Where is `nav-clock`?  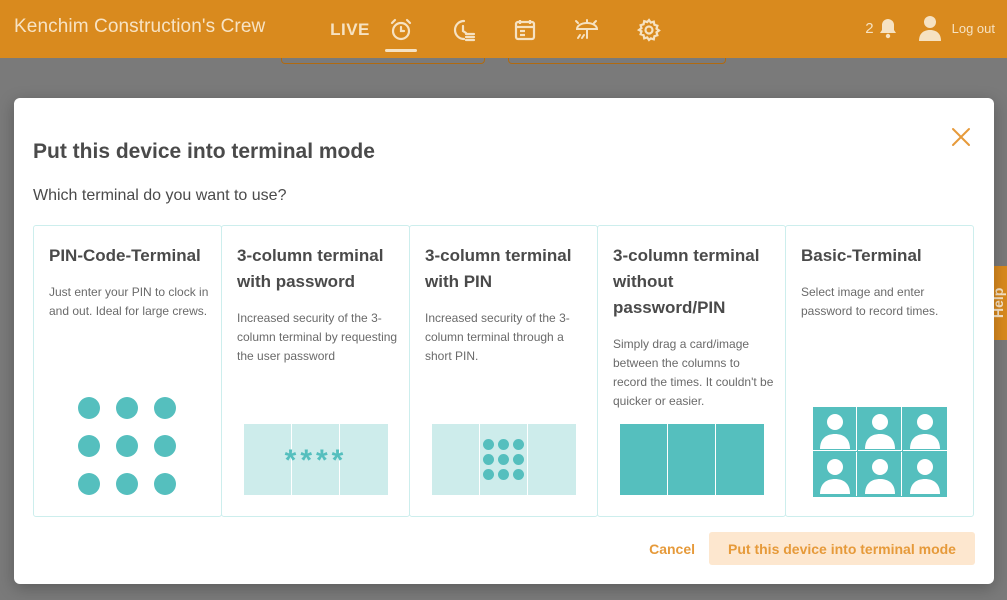
nav-clock is located at coordinates (401, 31).